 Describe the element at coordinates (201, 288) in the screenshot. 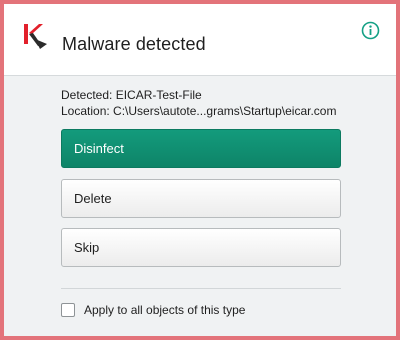

I see `divider` at that location.